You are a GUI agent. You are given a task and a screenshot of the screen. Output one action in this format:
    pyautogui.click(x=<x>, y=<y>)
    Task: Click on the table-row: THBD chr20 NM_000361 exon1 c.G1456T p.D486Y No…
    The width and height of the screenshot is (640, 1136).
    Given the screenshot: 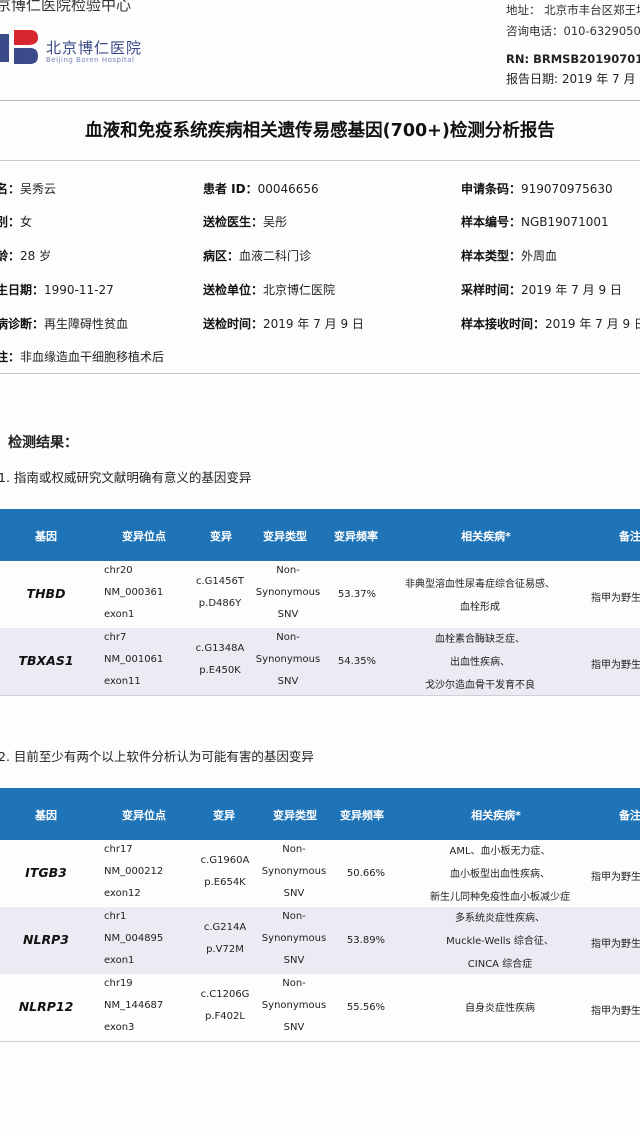 What is the action you would take?
    pyautogui.click(x=320, y=594)
    